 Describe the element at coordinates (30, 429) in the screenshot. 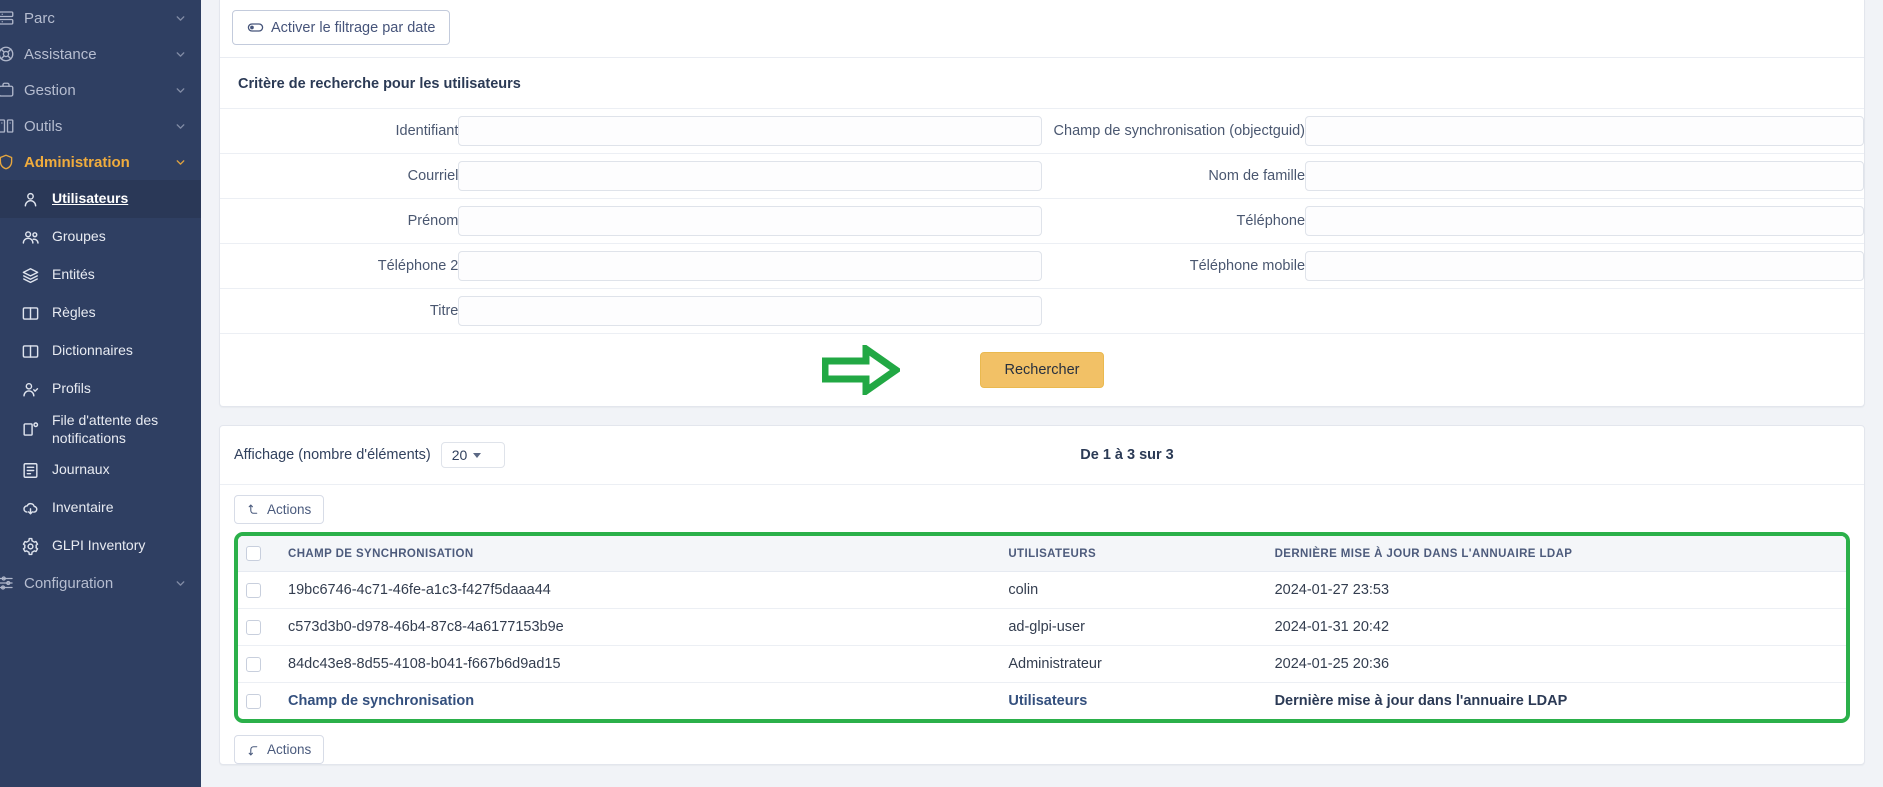

I see `mail-queue-icon` at that location.